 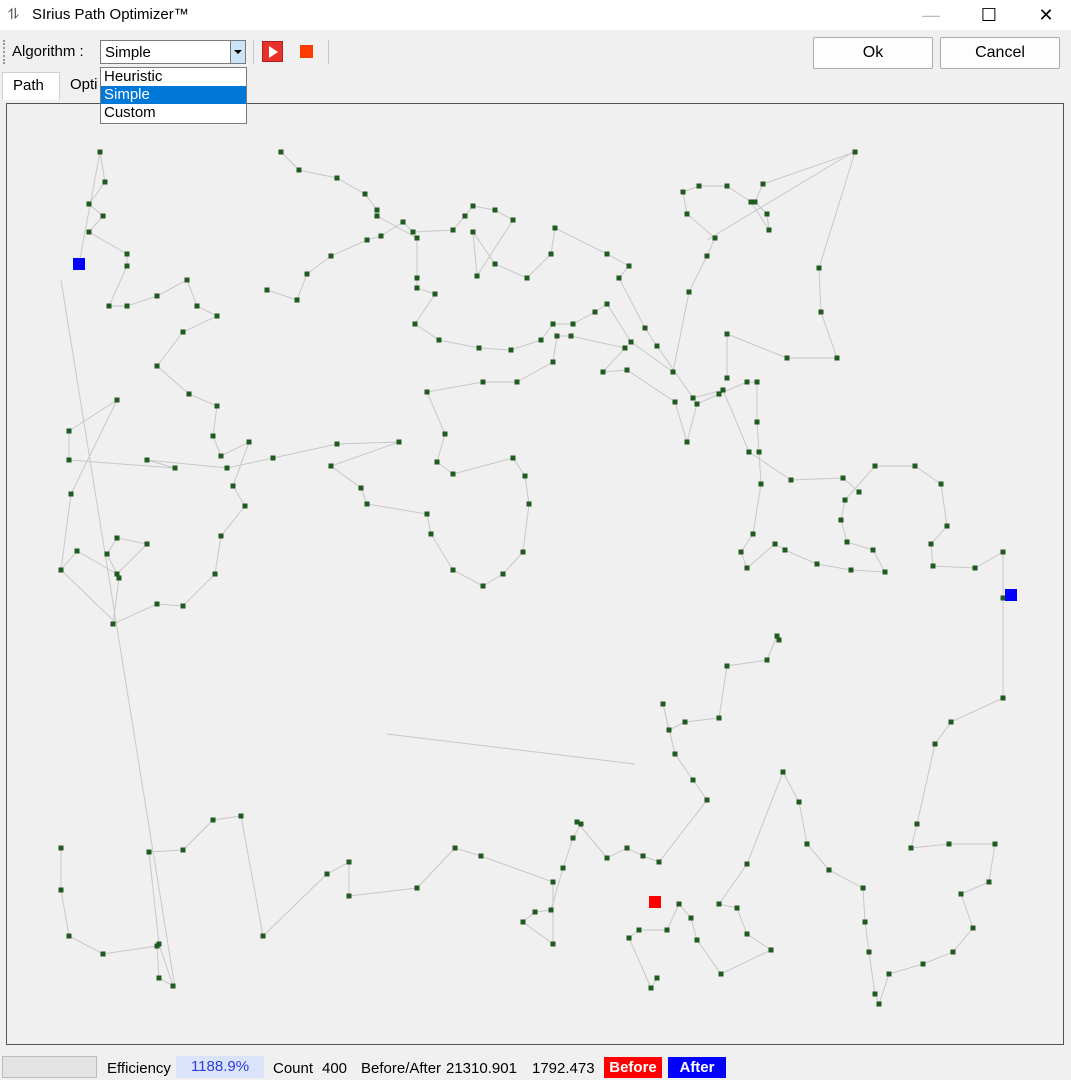 I want to click on efficiency-label: Efficiency, so click(x=139, y=1068).